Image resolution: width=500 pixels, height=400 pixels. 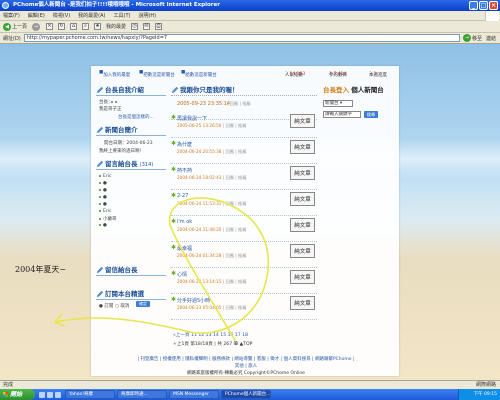 I want to click on message-link: ■ 給數這是新聞台, so click(x=199, y=74).